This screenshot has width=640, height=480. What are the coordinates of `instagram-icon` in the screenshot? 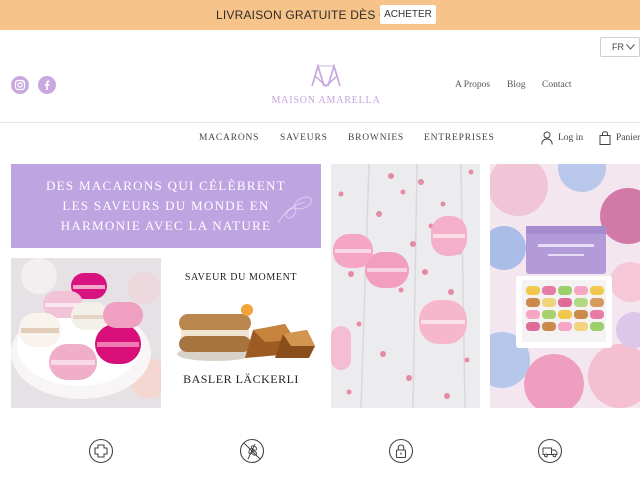 It's located at (20, 85).